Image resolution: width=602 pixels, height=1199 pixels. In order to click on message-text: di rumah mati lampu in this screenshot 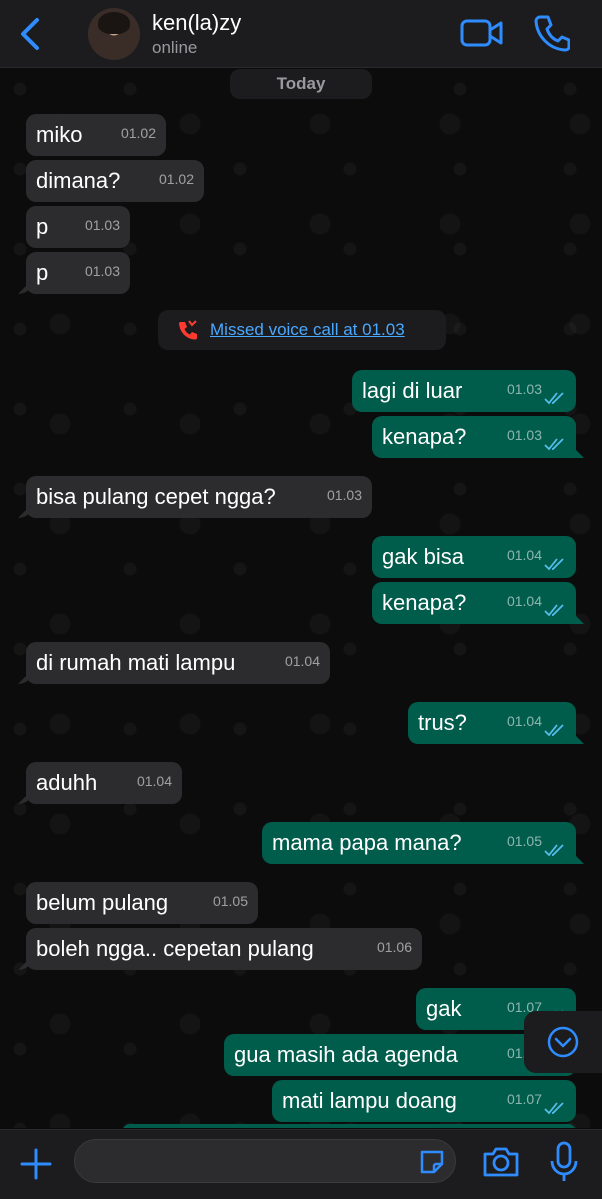, I will do `click(136, 662)`.